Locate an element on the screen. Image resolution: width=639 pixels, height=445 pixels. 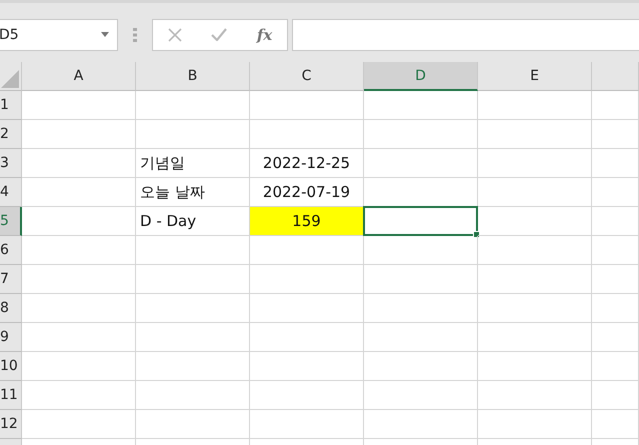
row-header: 1 is located at coordinates (11, 105).